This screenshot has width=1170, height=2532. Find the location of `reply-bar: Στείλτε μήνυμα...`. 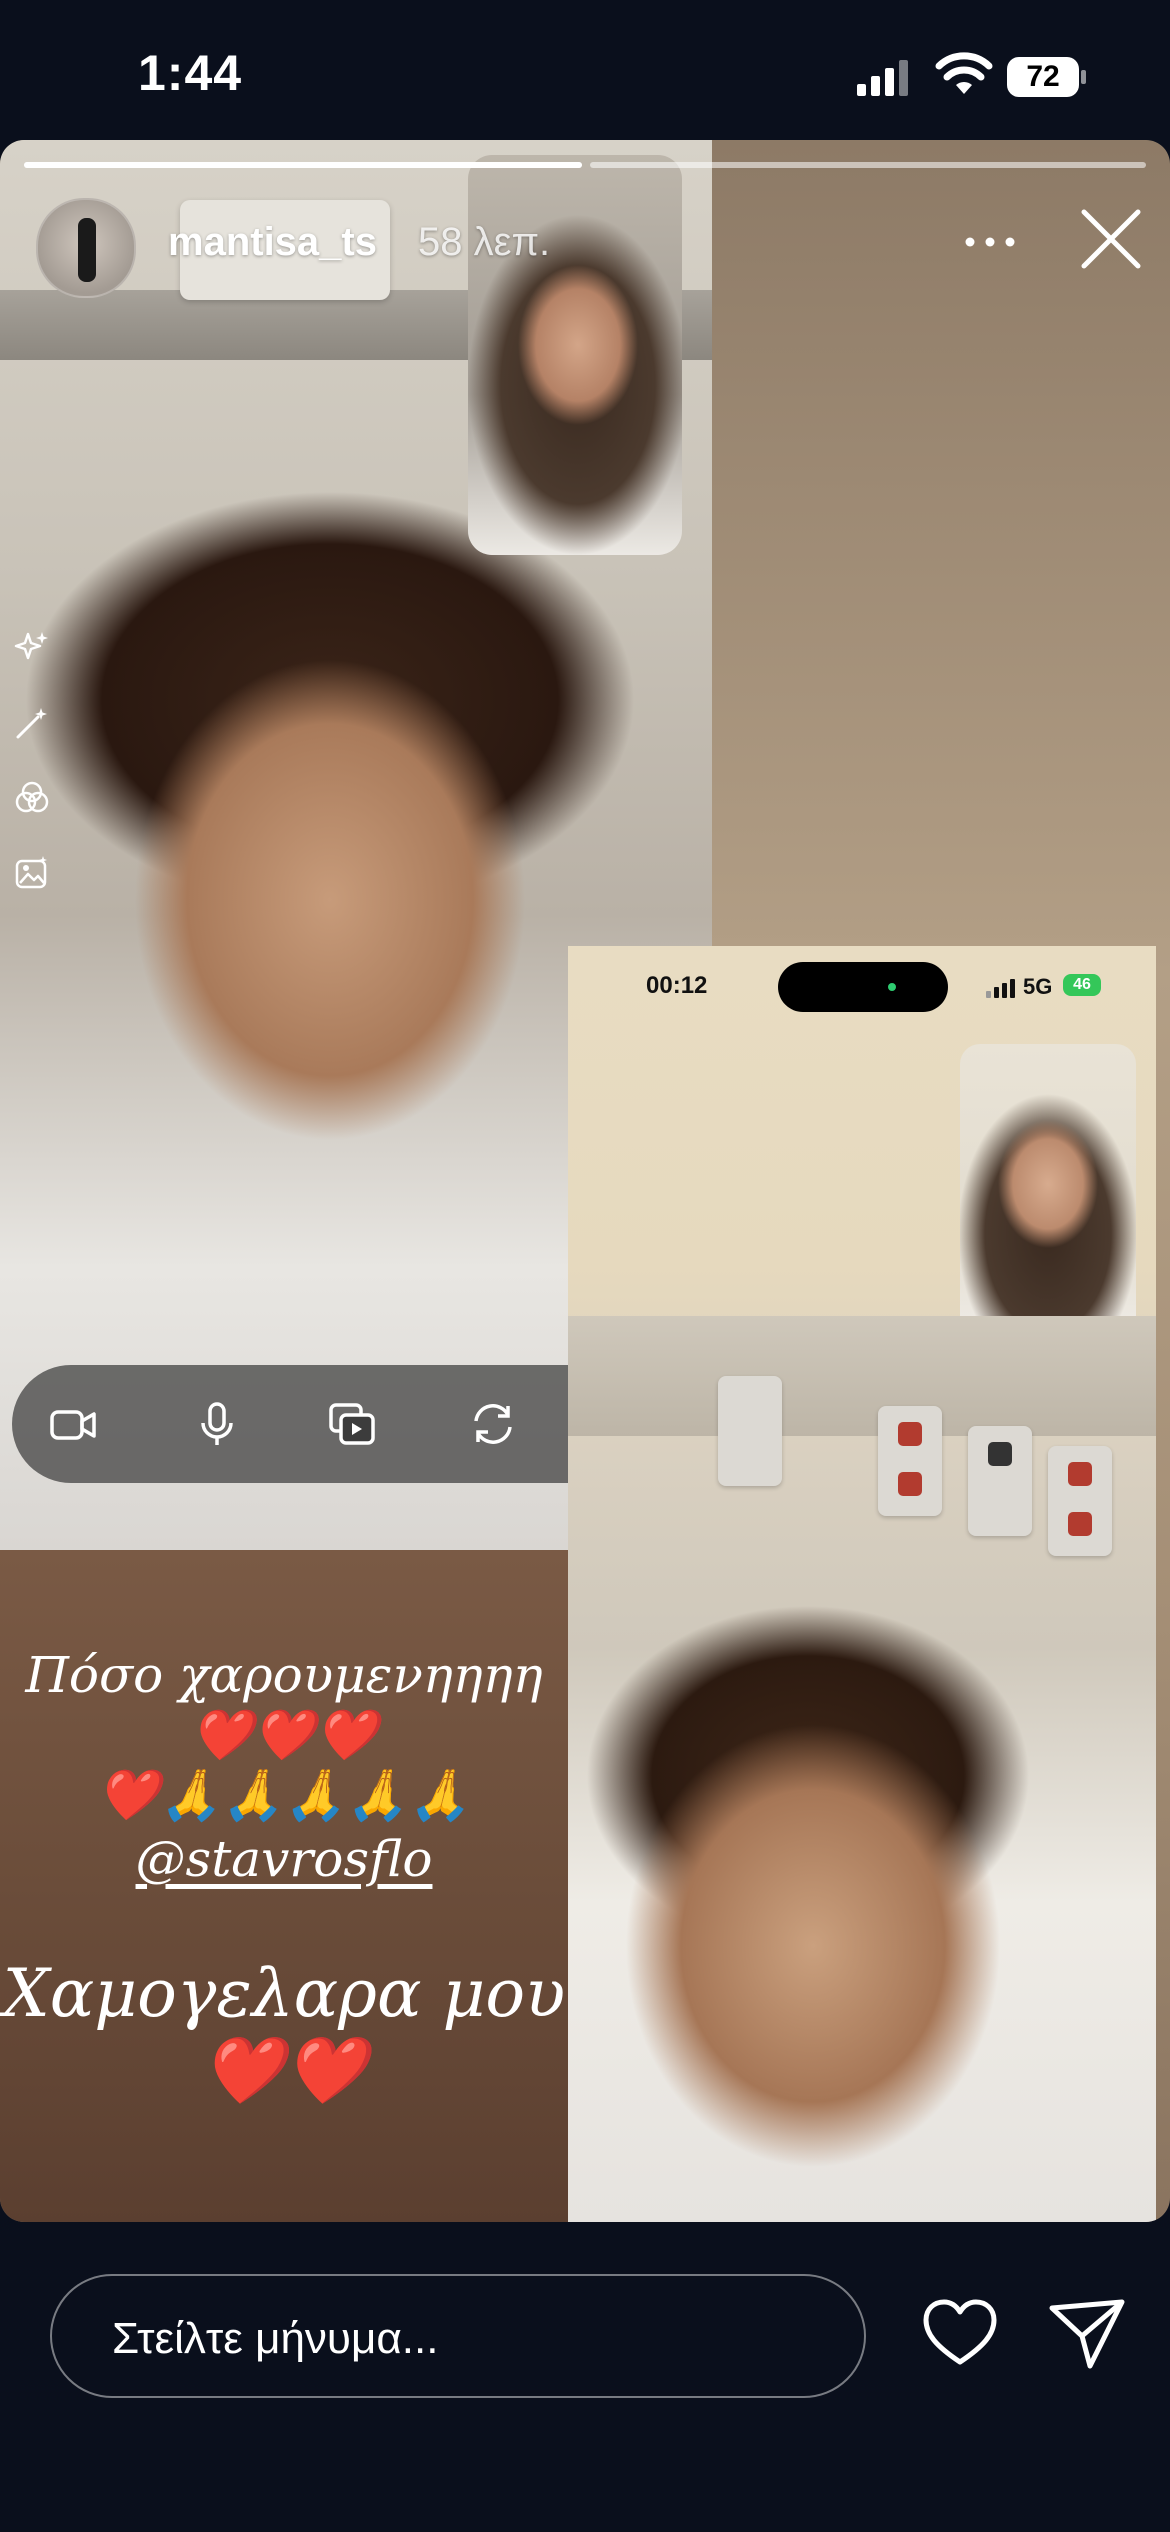

reply-bar: Στείλτε μήνυμα... is located at coordinates (585, 2377).